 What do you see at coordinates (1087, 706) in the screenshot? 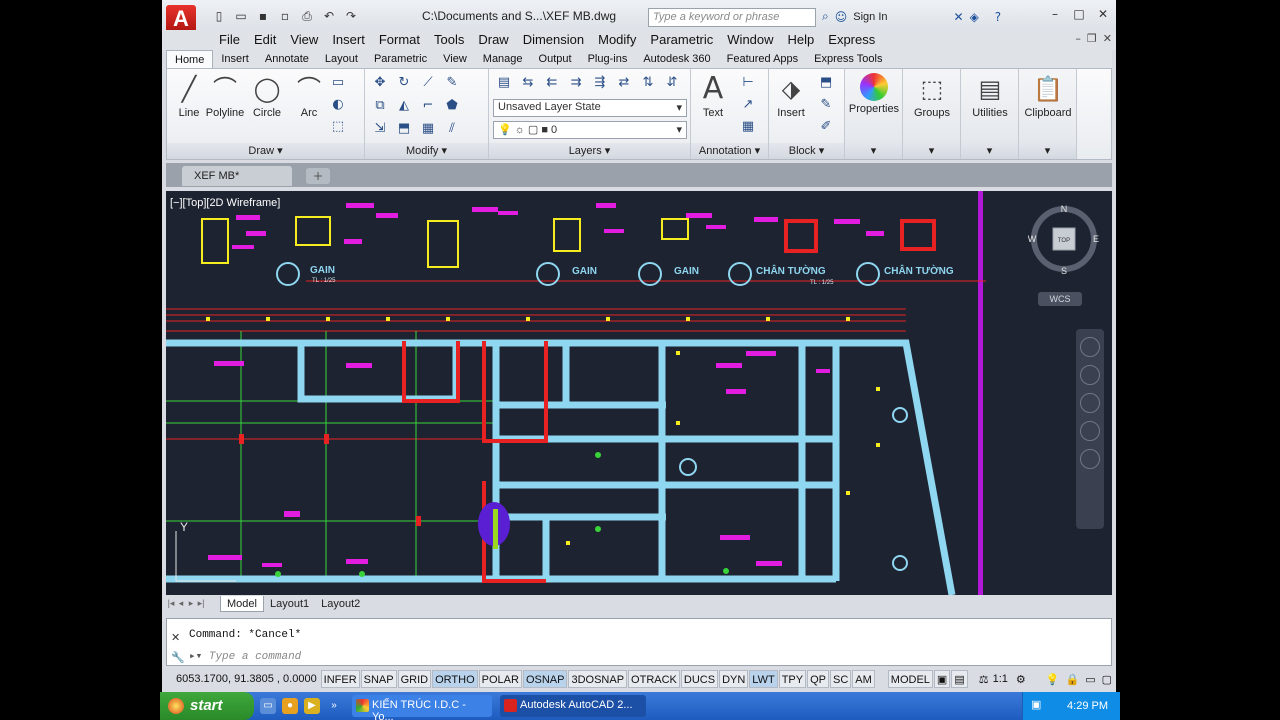
I see `clock: 4:29 PM` at bounding box center [1087, 706].